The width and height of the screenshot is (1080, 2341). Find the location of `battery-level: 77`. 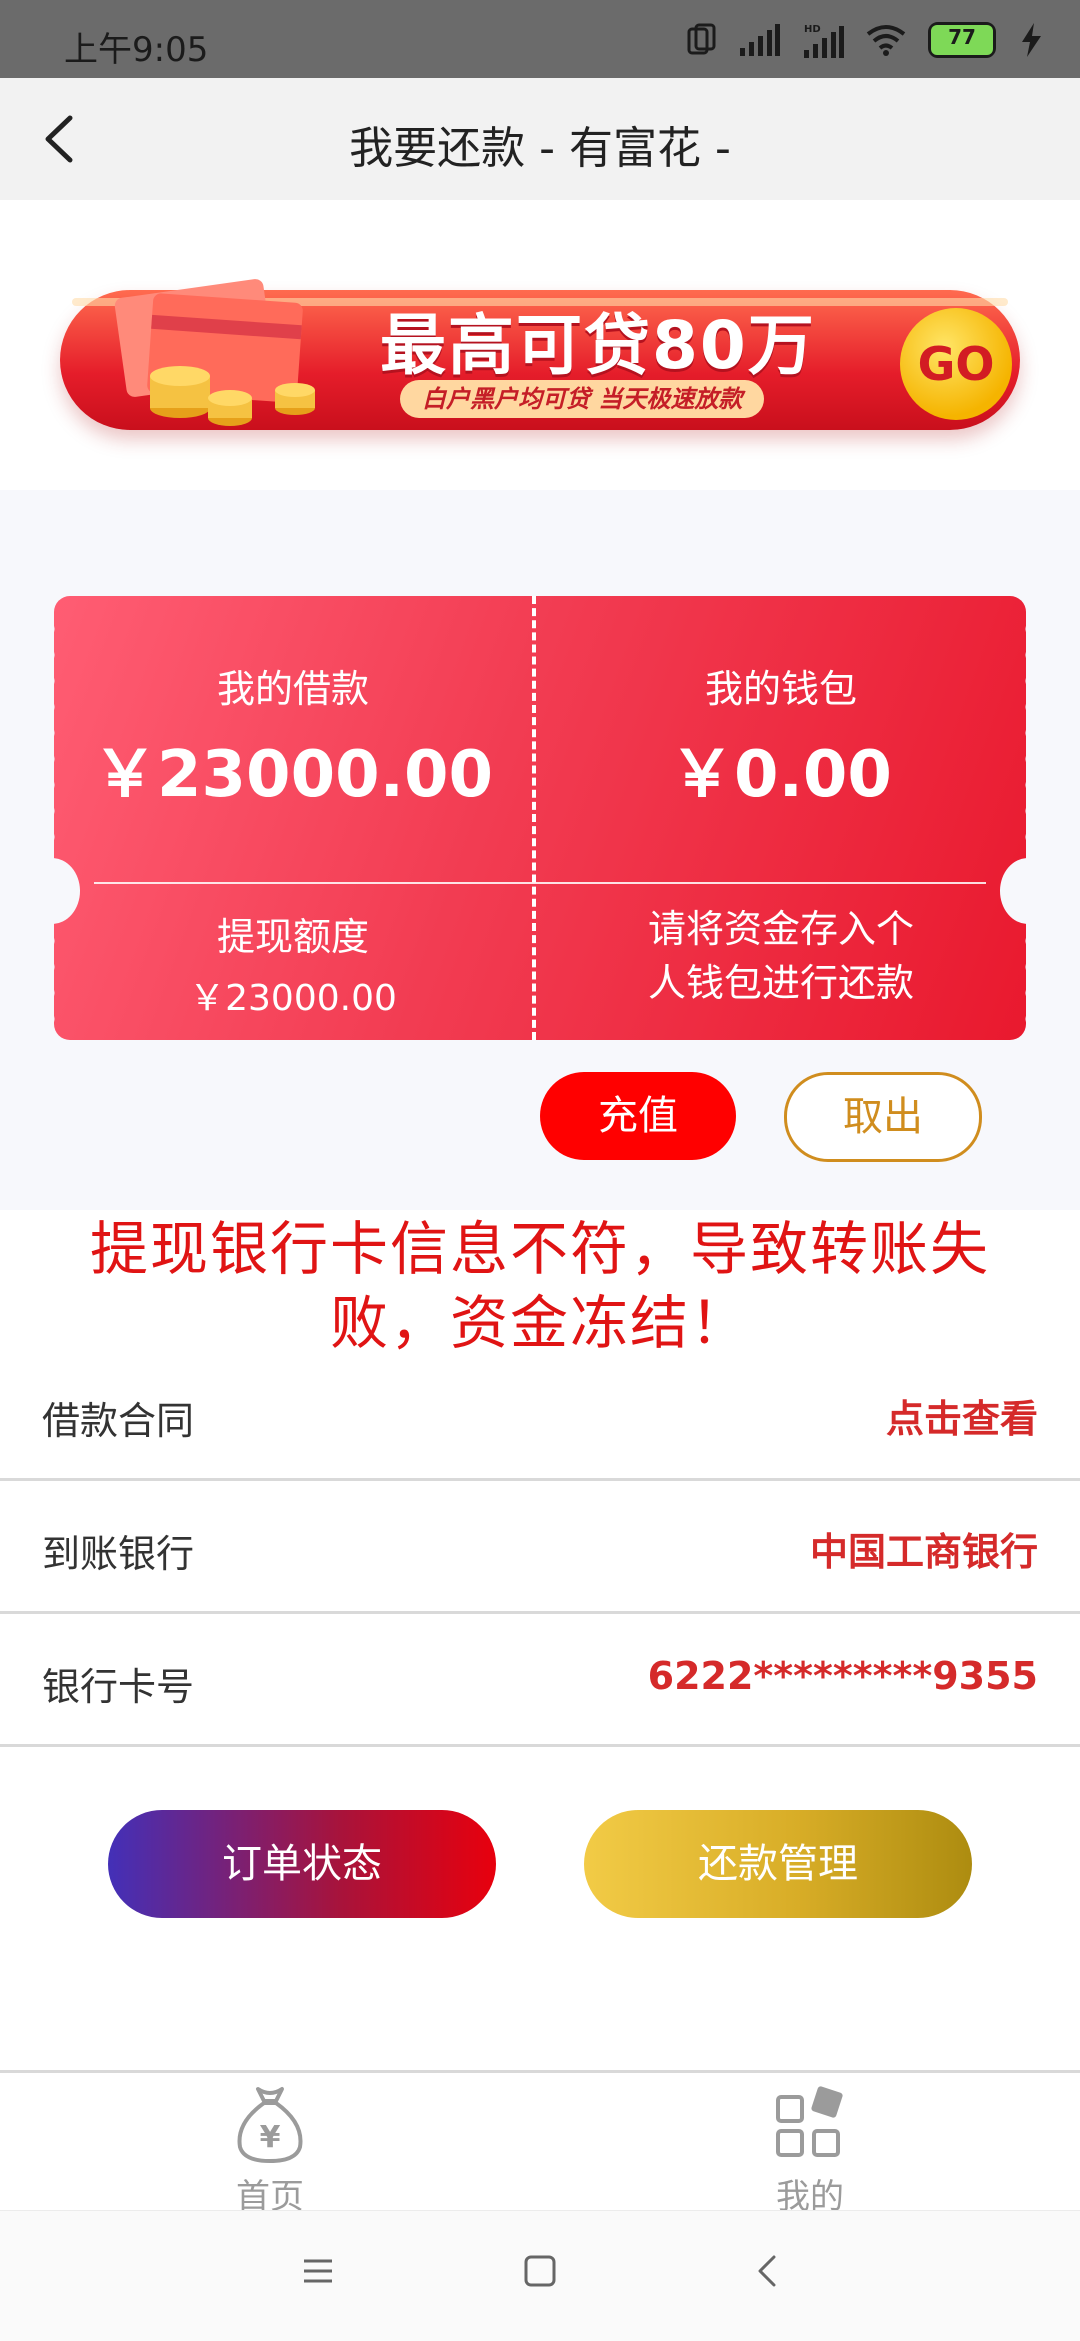

battery-level: 77 is located at coordinates (962, 40).